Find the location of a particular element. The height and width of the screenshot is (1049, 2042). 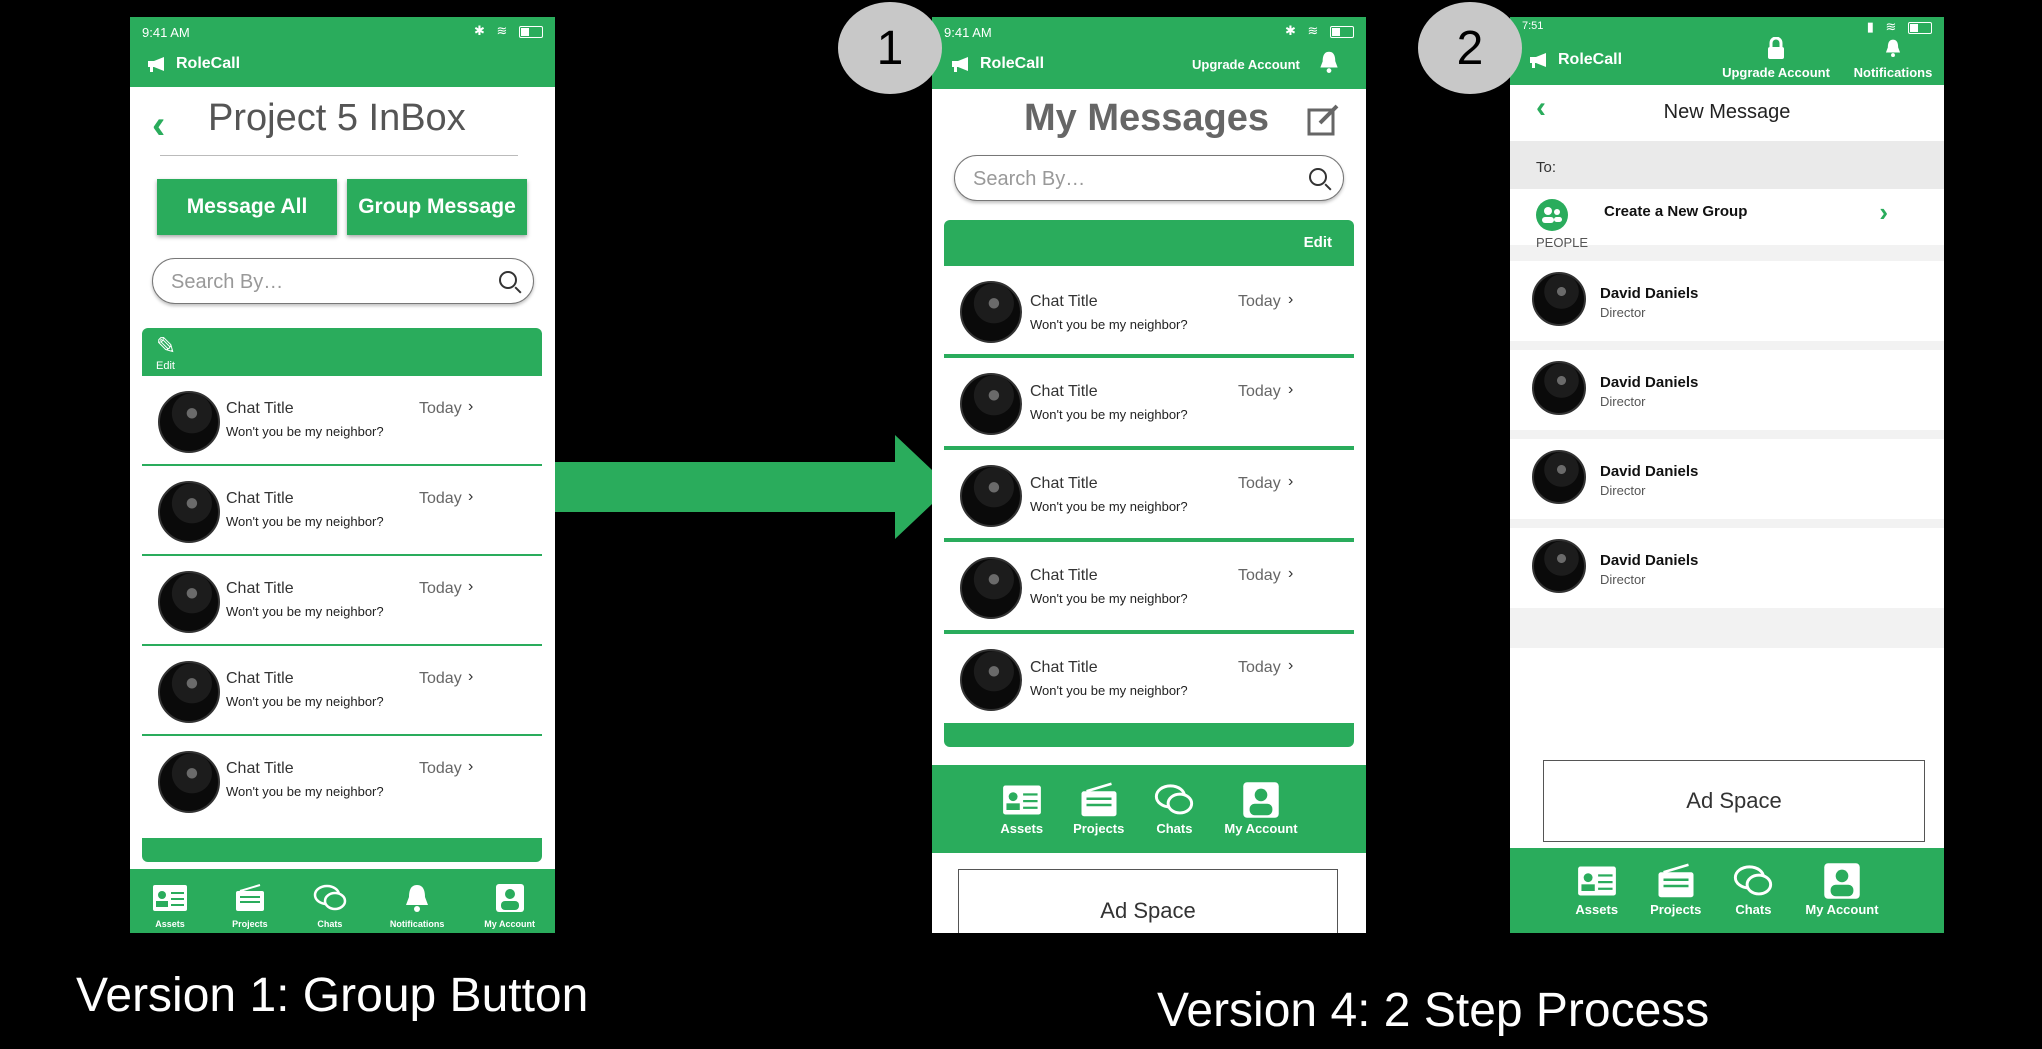

people-header: PEOPLE is located at coordinates (1562, 242).